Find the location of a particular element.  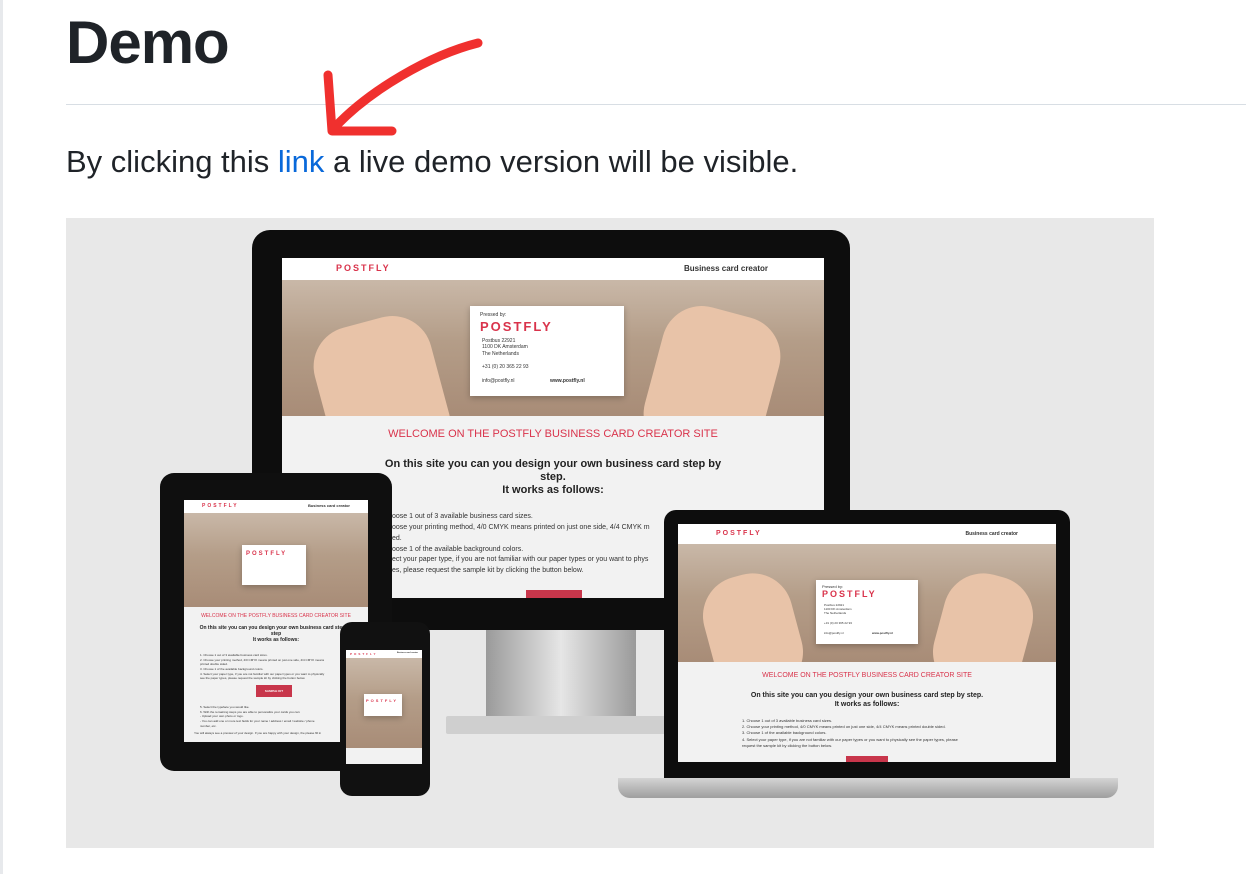

red-arrow-annotation is located at coordinates (403, 87).